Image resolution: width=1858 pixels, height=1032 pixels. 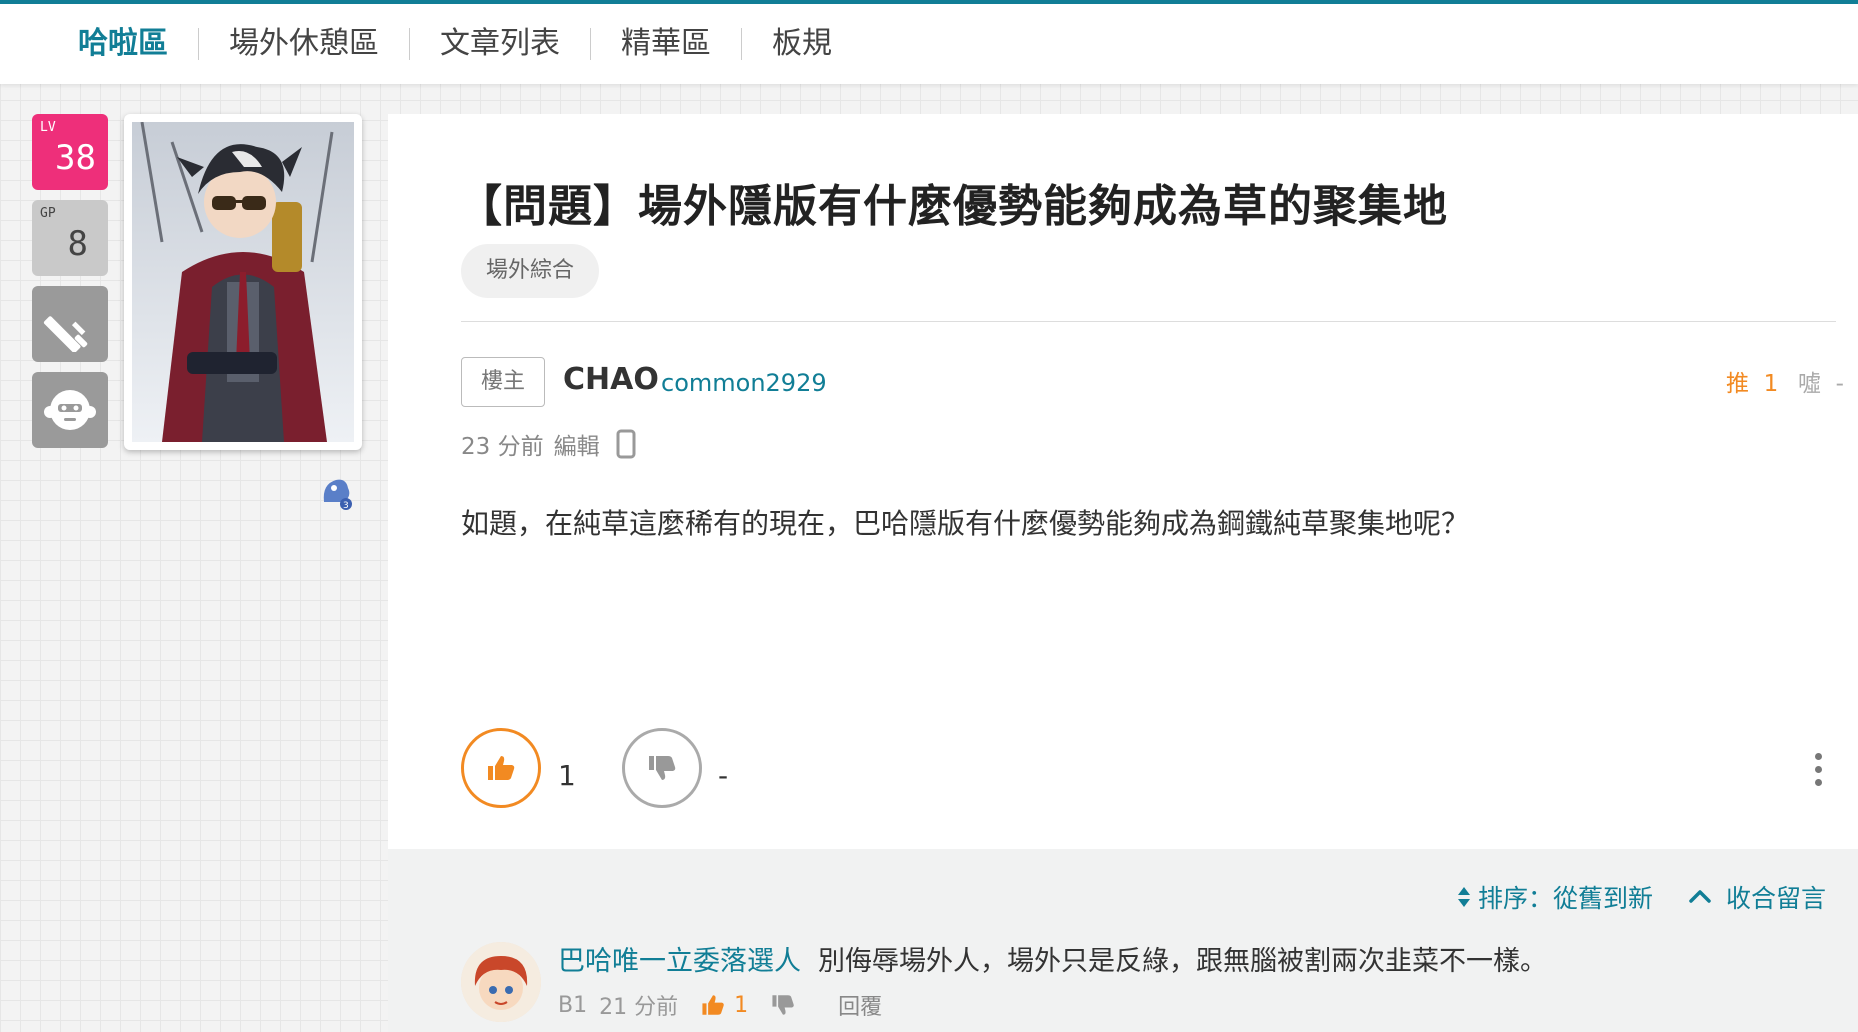 What do you see at coordinates (741, 1005) in the screenshot?
I see `comment-like-count: 1` at bounding box center [741, 1005].